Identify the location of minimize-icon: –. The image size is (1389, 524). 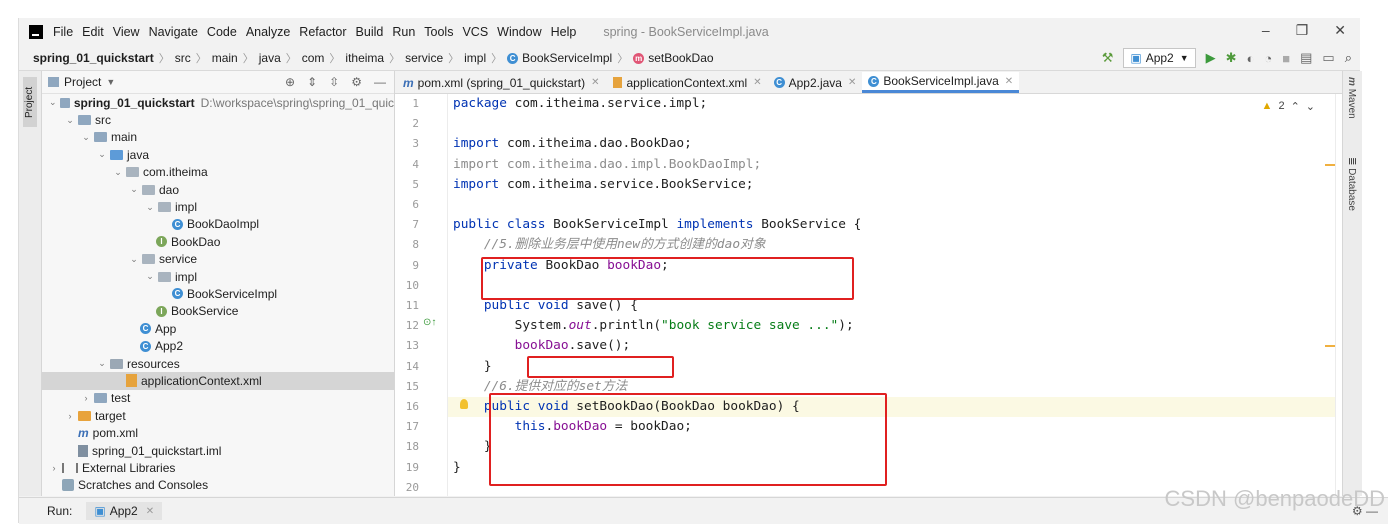
(1266, 30).